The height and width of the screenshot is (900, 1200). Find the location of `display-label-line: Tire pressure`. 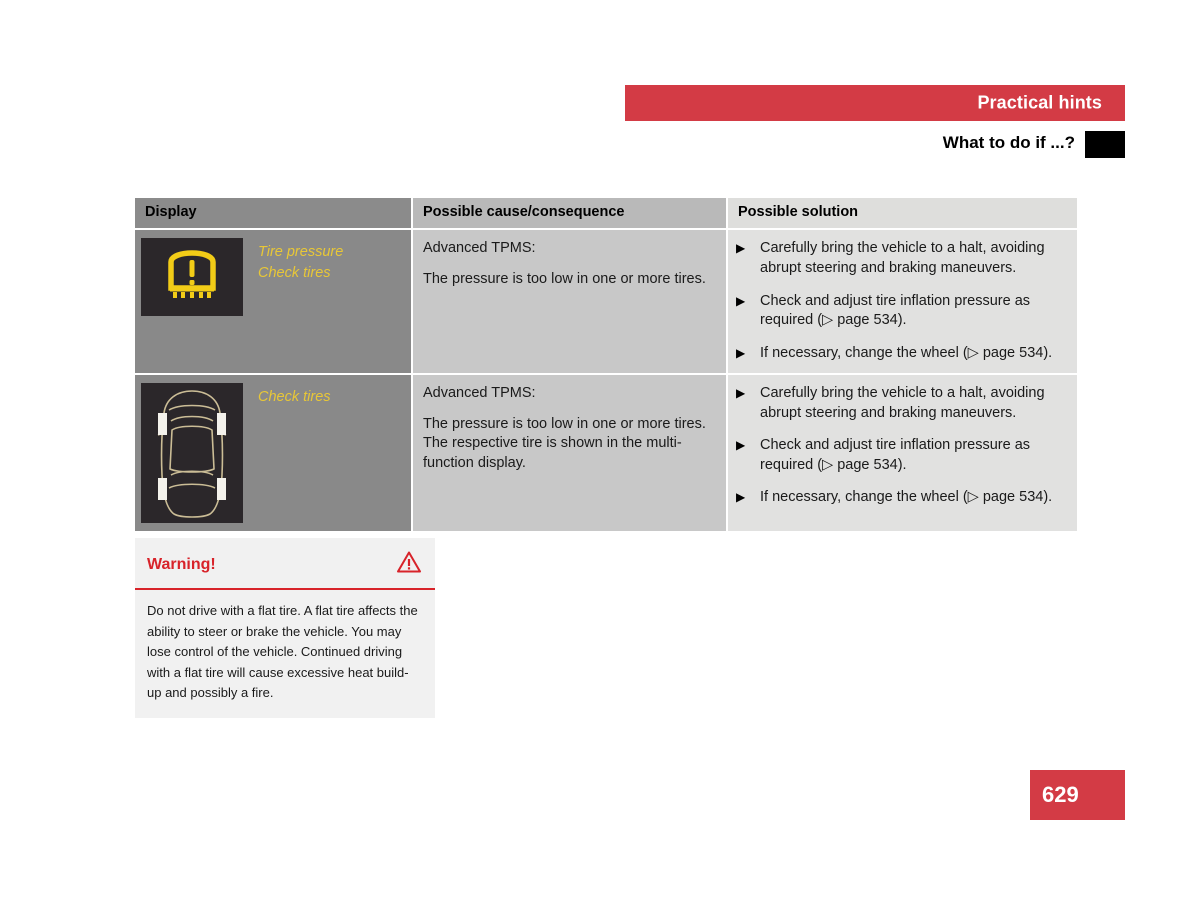

display-label-line: Tire pressure is located at coordinates (301, 252).